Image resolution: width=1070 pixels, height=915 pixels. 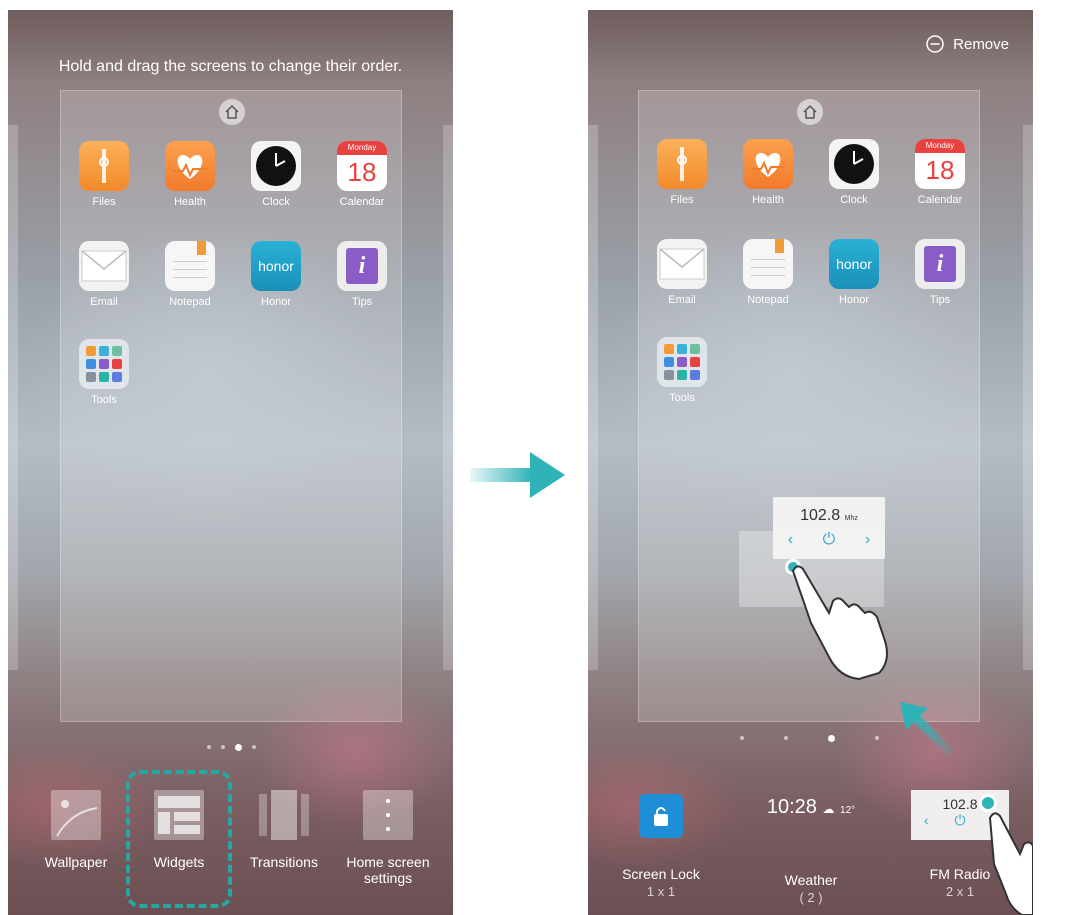 I want to click on weather-widget-preview: 10:28 ☁ 12°, so click(x=811, y=834).